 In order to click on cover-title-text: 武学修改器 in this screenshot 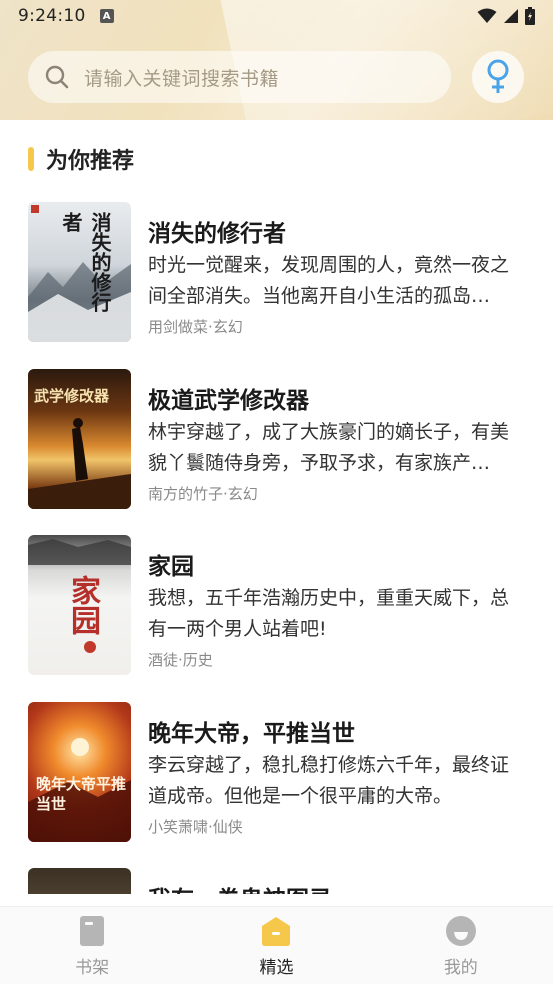, I will do `click(72, 396)`.